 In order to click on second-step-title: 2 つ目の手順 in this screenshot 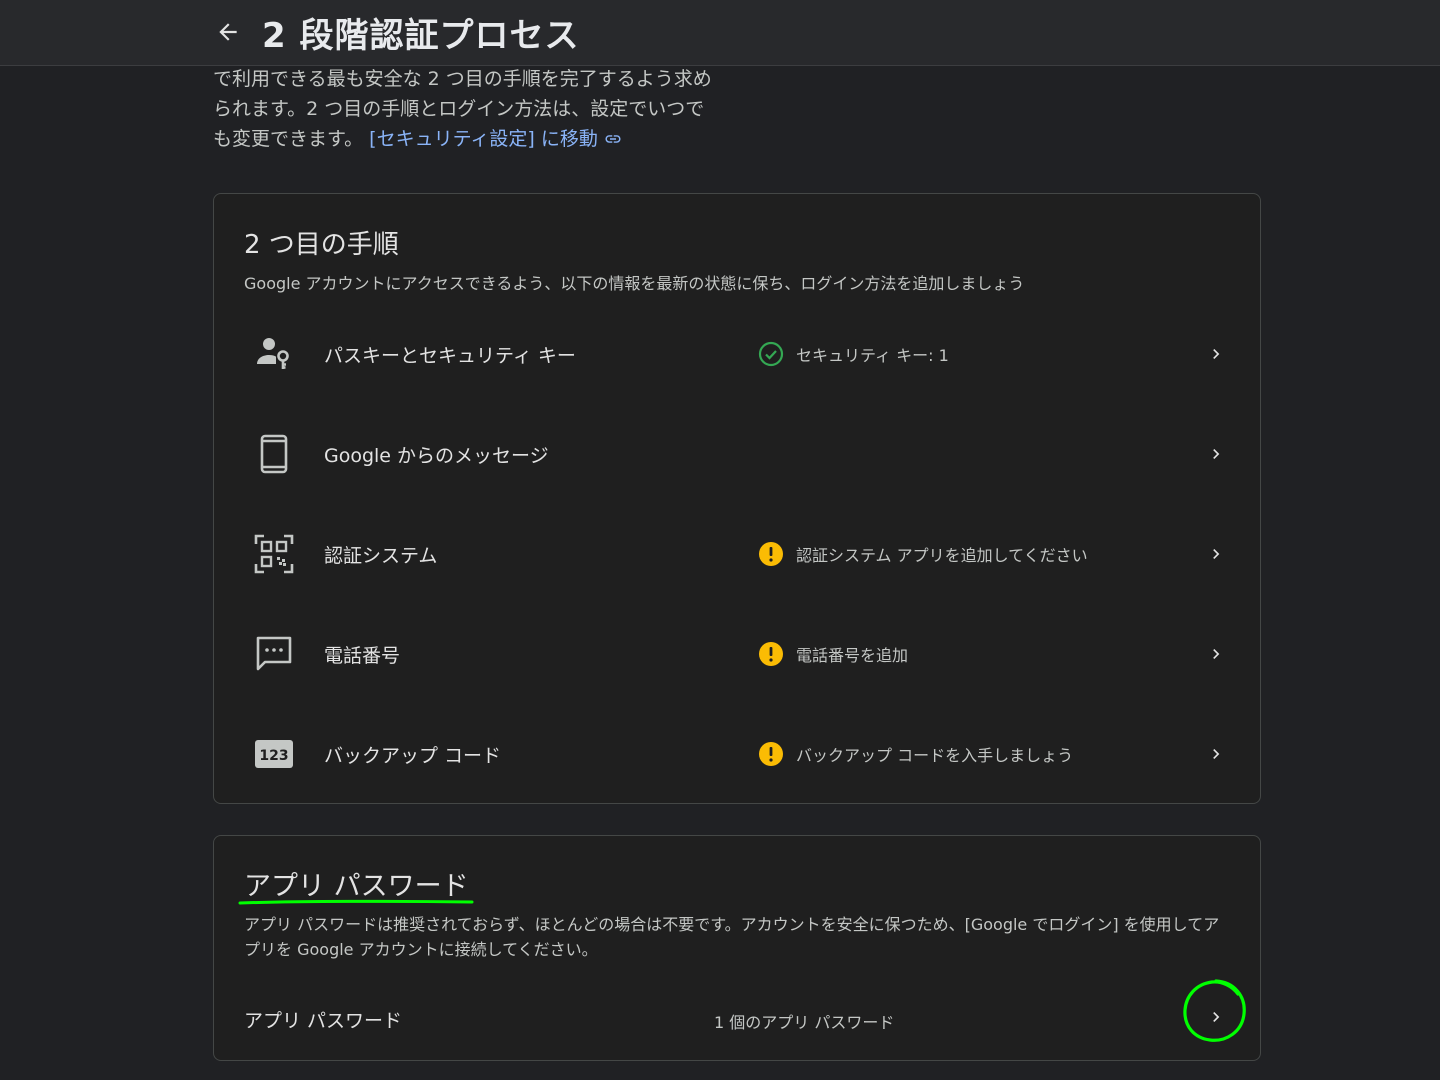, I will do `click(321, 245)`.